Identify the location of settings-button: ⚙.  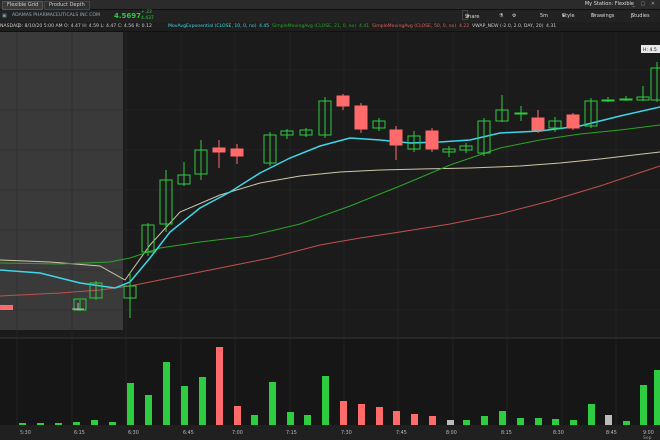
(513, 14).